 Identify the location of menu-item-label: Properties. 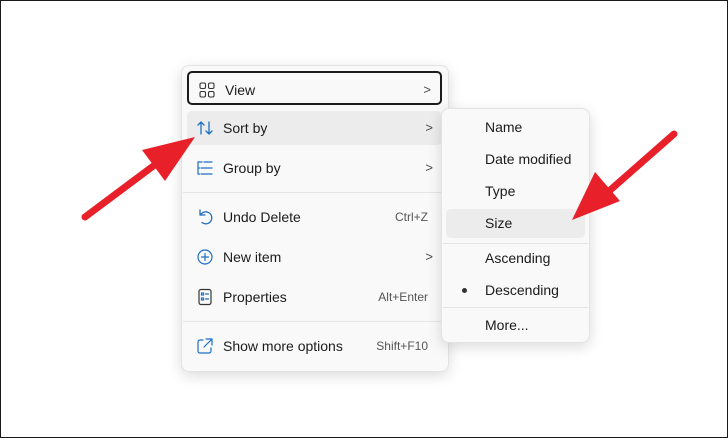
(255, 297).